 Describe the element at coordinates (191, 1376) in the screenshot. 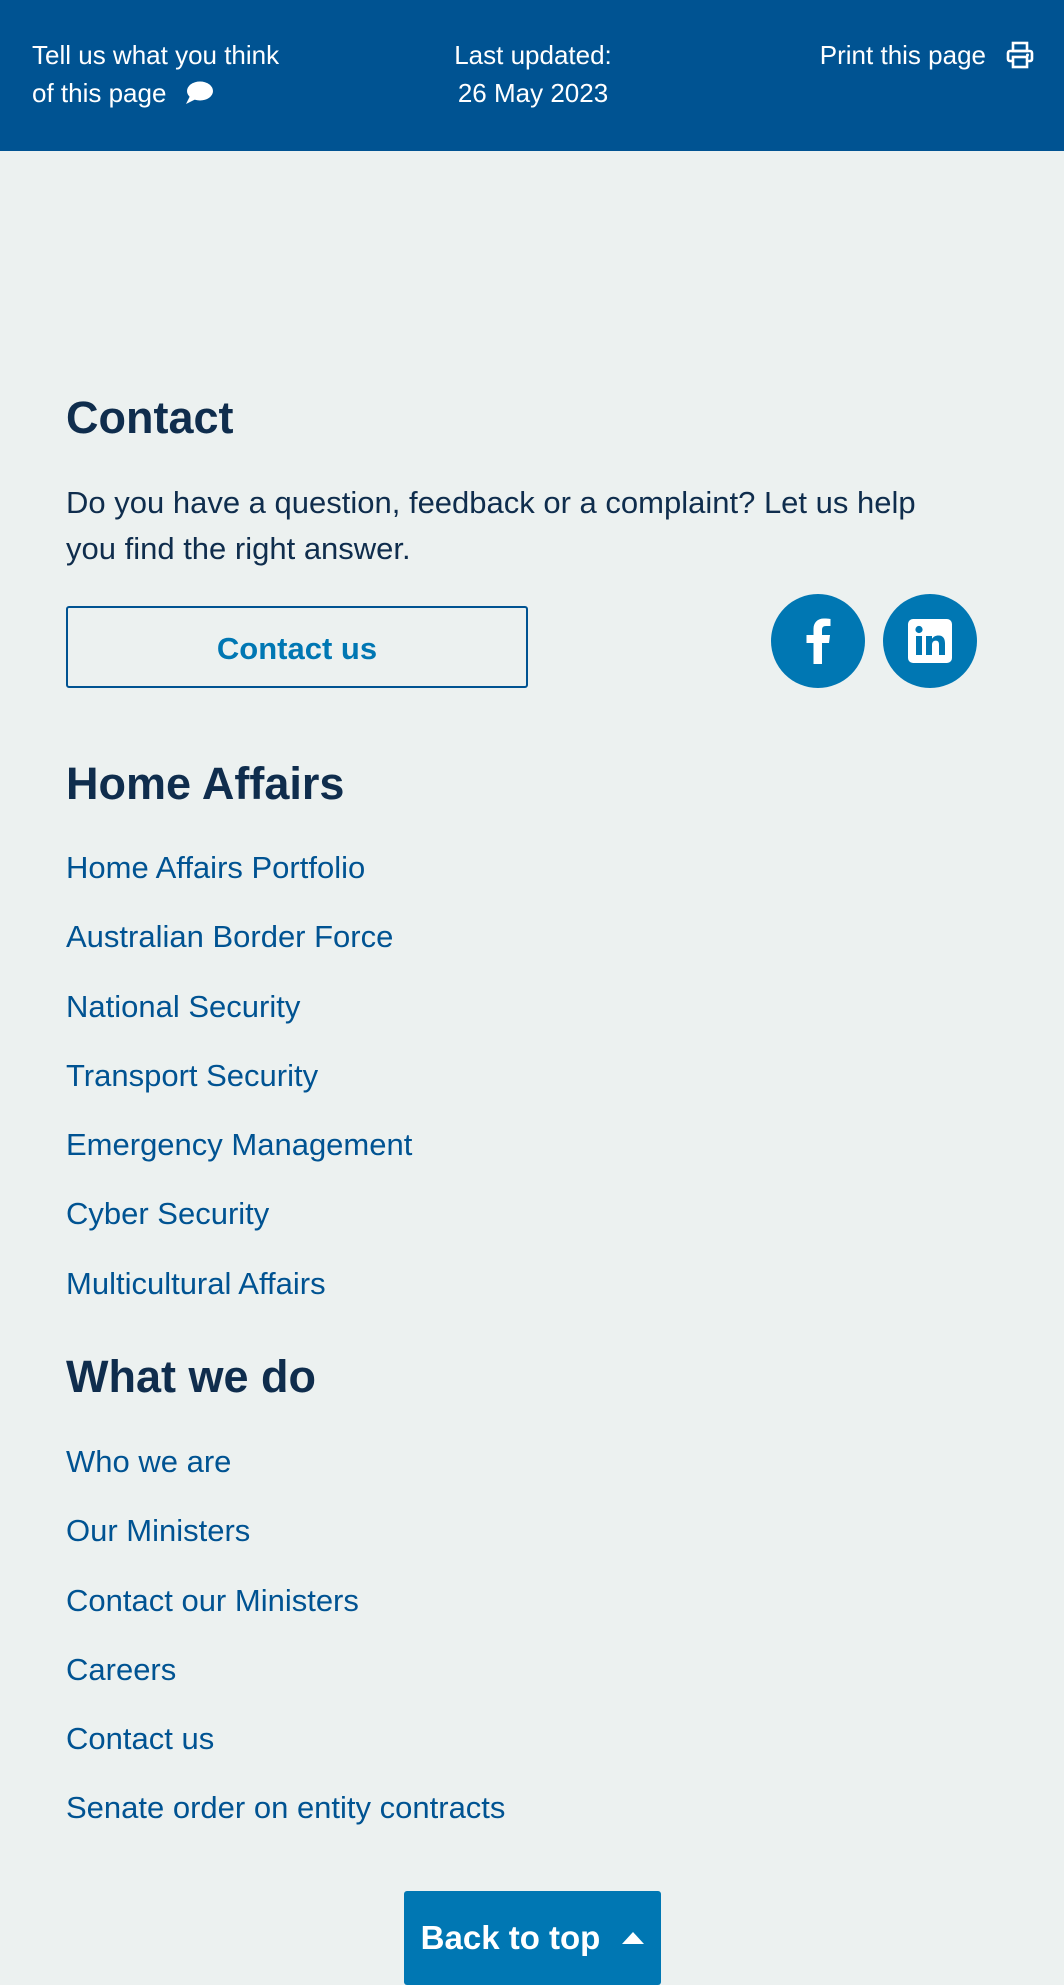

I see `what-we-do-heading: What we do` at that location.